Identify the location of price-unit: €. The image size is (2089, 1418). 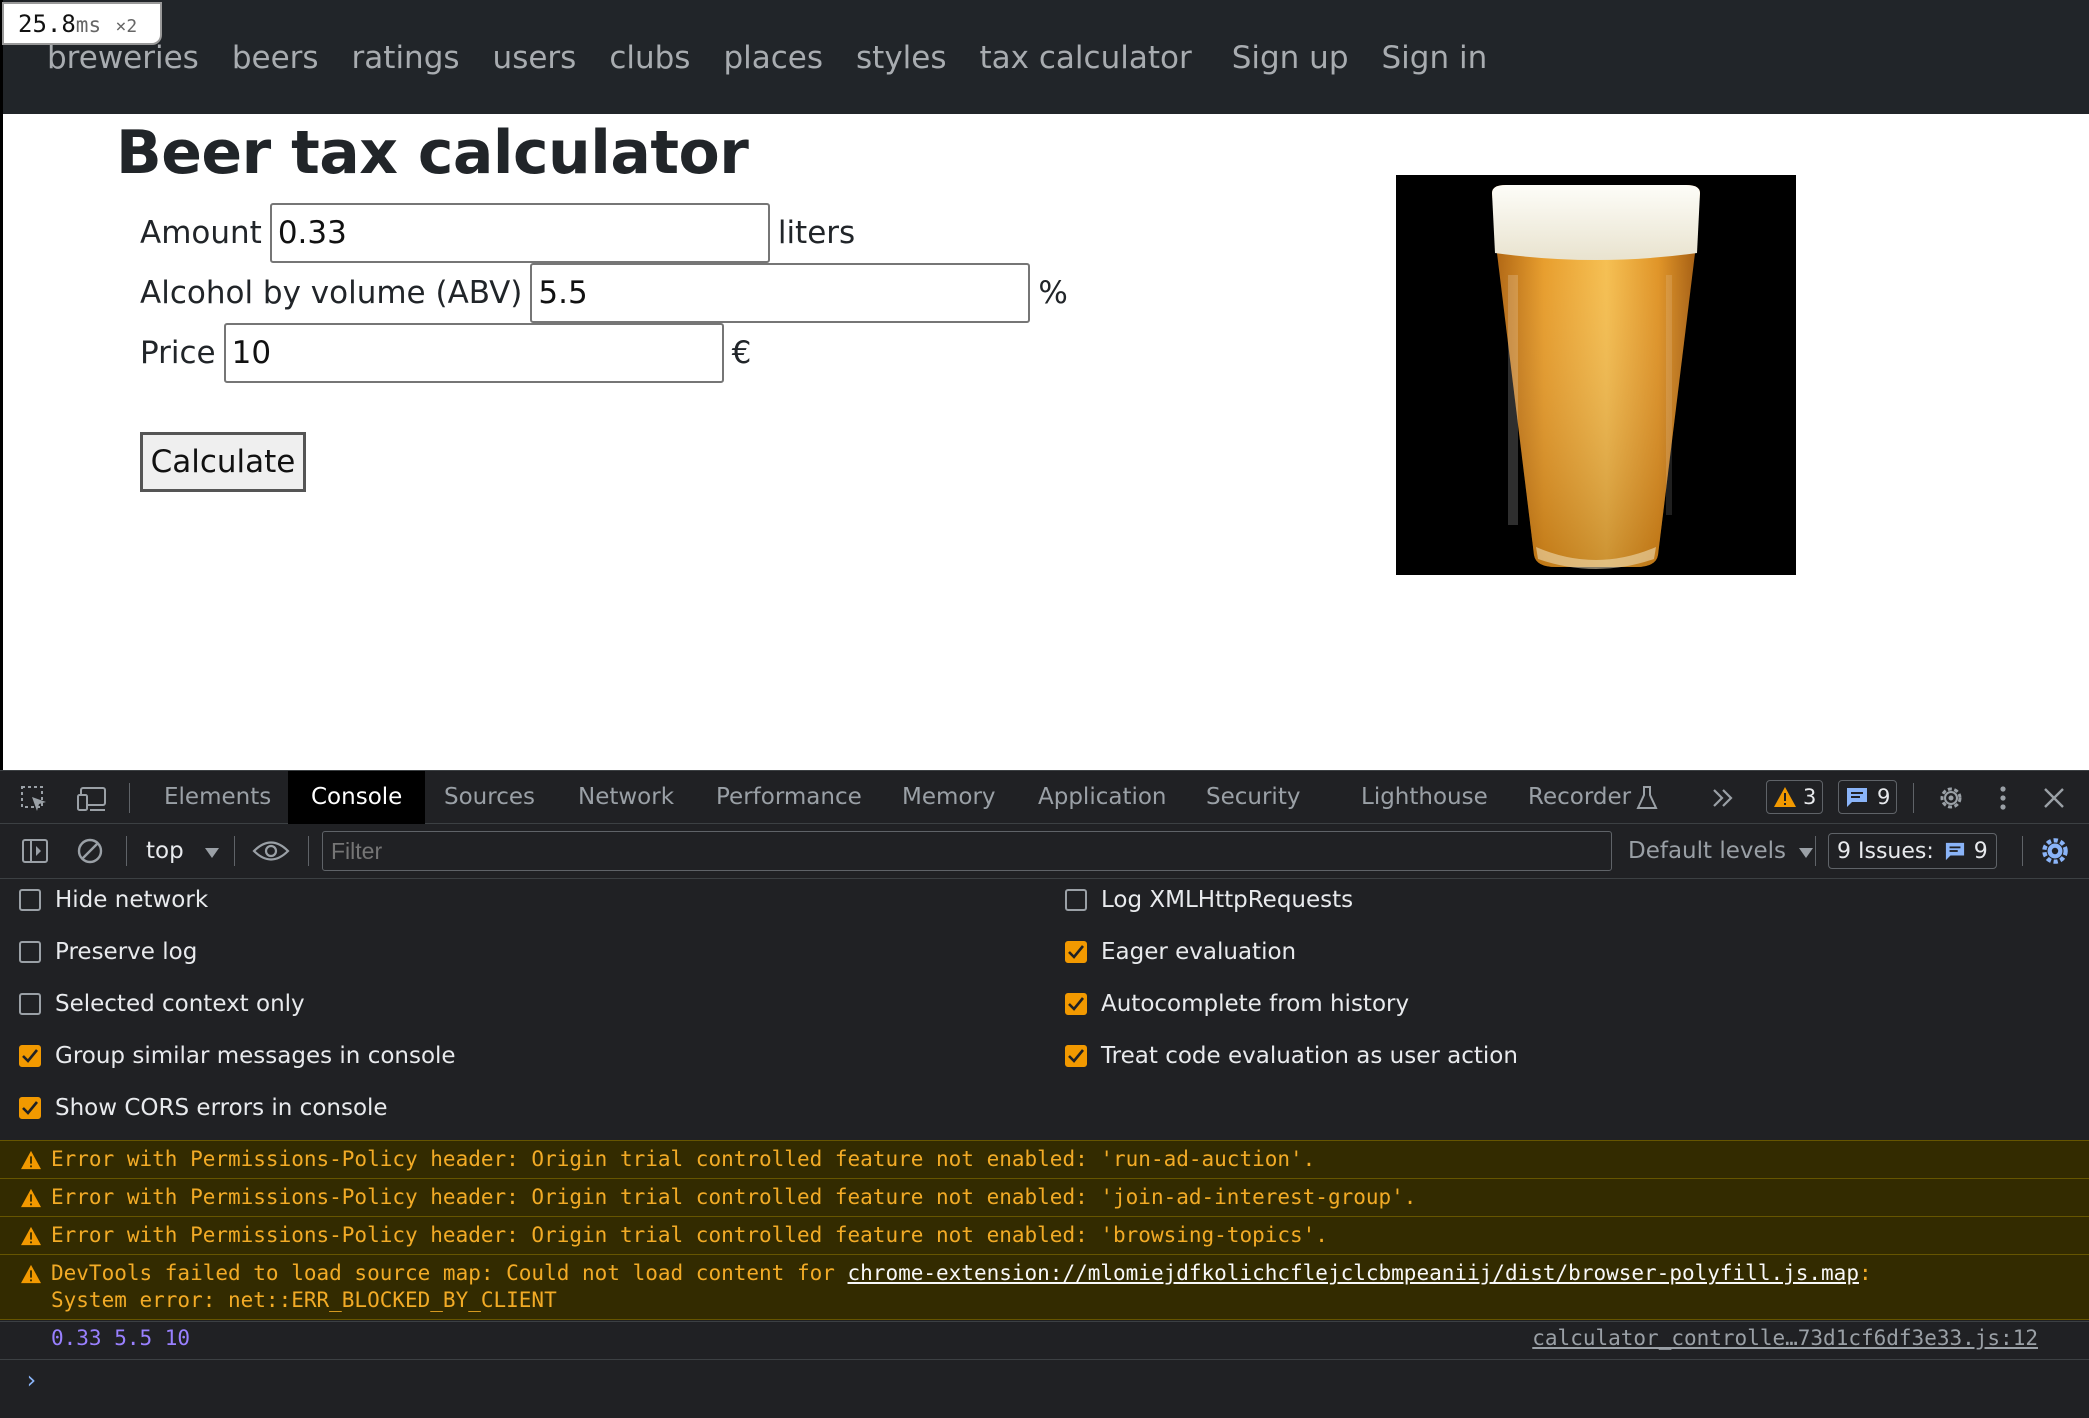
(741, 353).